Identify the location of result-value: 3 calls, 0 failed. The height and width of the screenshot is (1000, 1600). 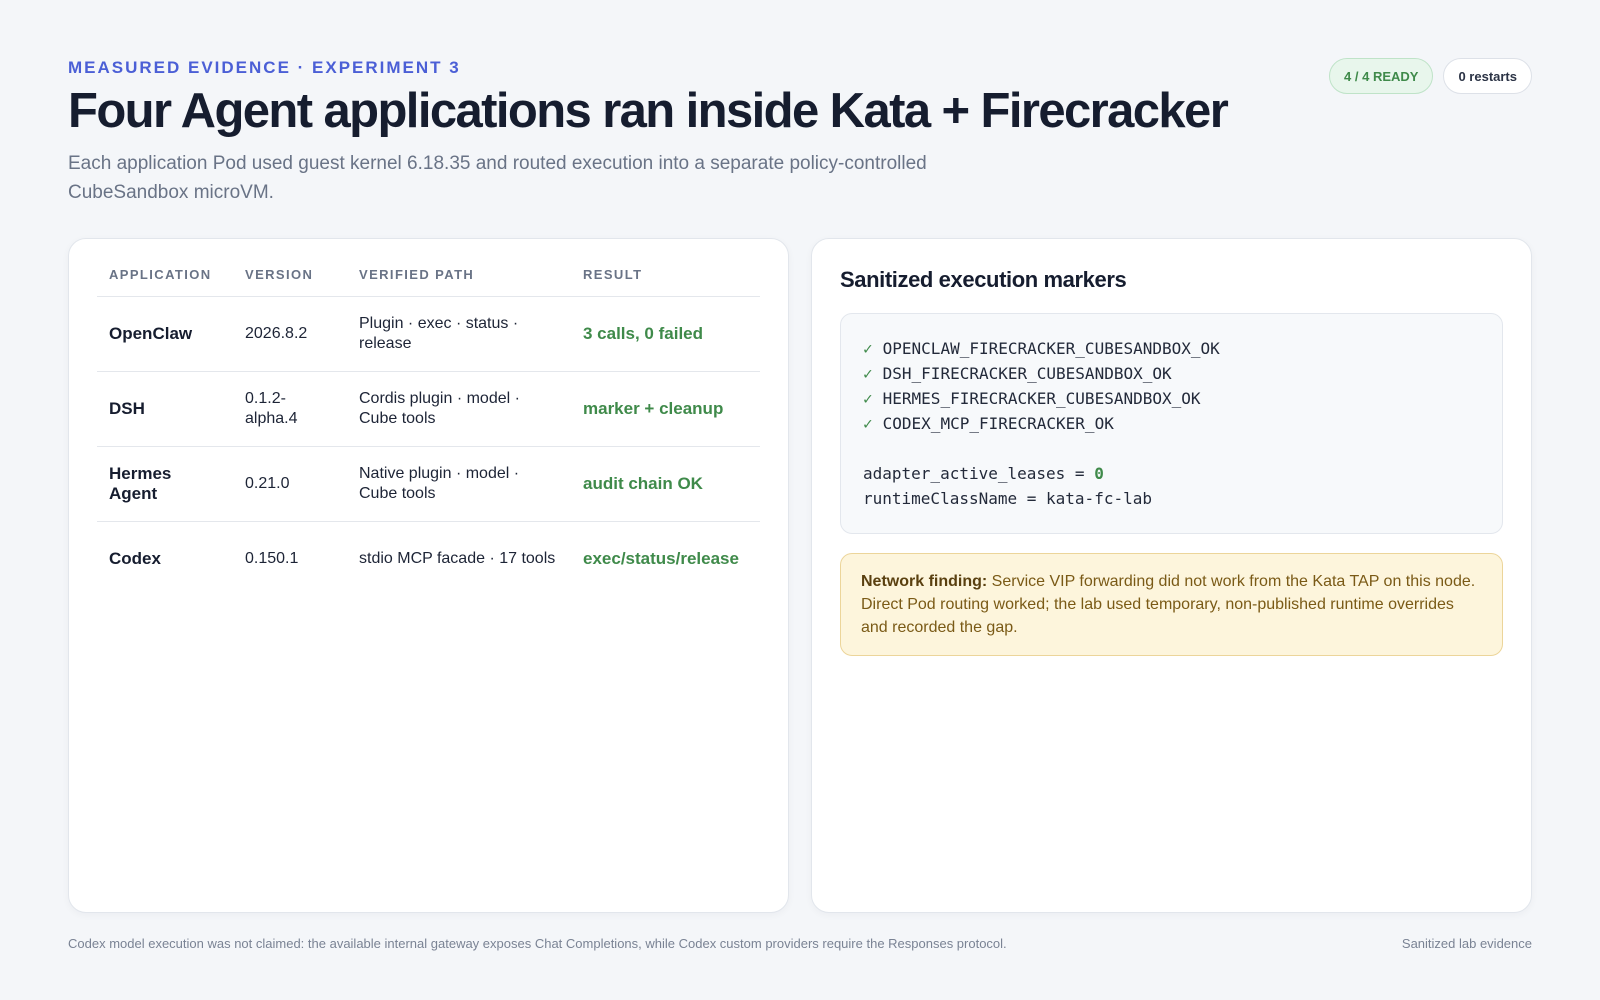
(665, 334).